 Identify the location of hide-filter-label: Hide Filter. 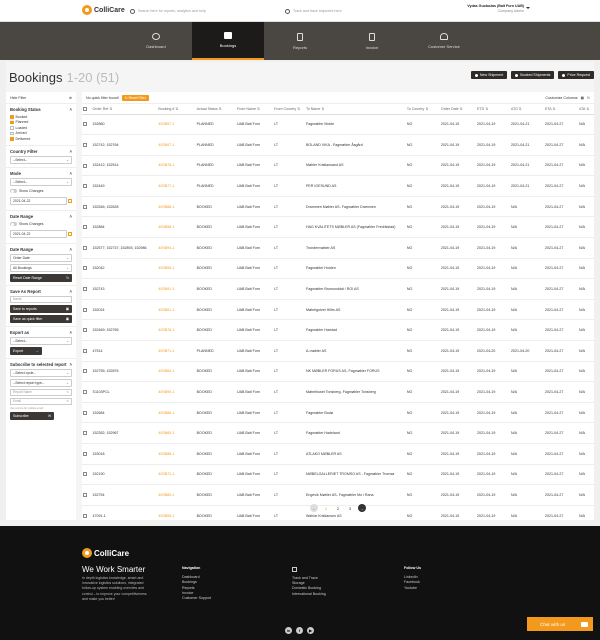
(18, 98).